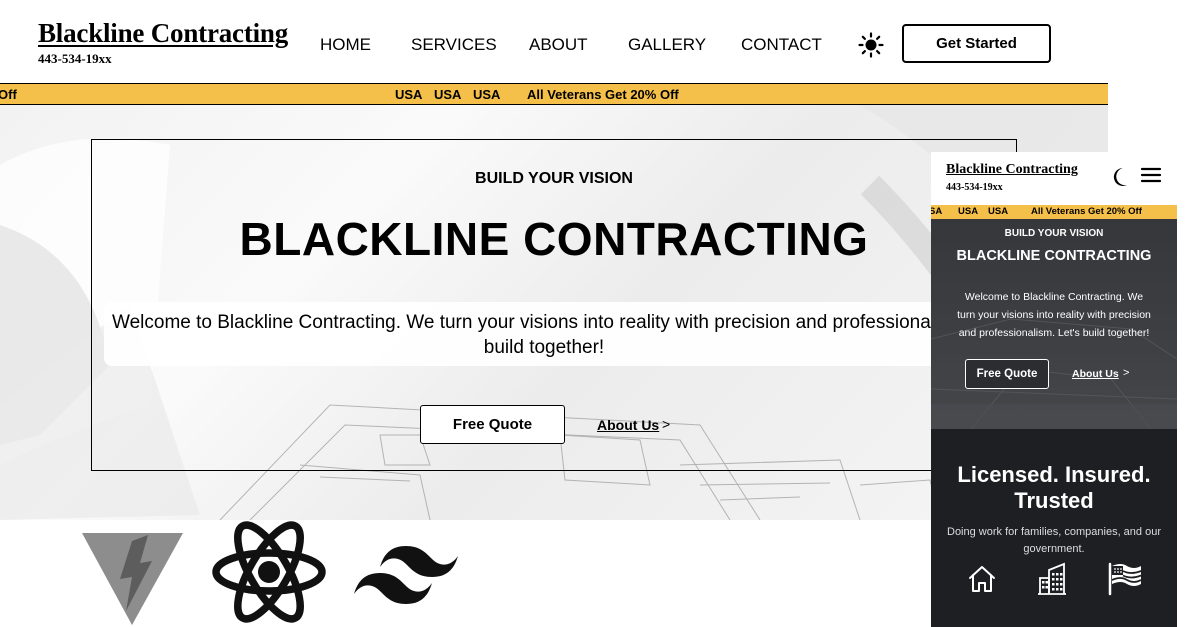 This screenshot has width=1200, height=627. What do you see at coordinates (269, 572) in the screenshot?
I see `react-icon` at bounding box center [269, 572].